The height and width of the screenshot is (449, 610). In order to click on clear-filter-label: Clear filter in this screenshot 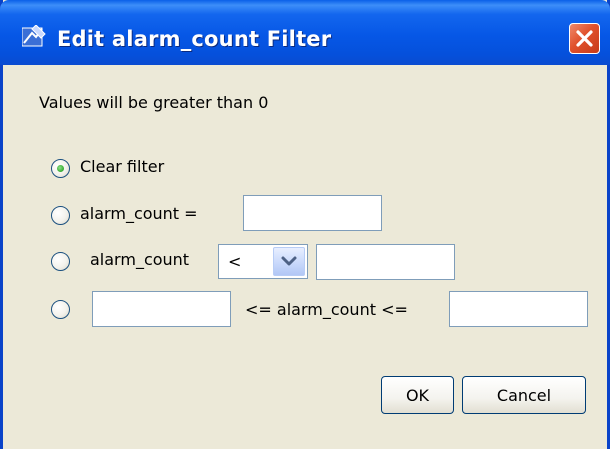, I will do `click(122, 166)`.